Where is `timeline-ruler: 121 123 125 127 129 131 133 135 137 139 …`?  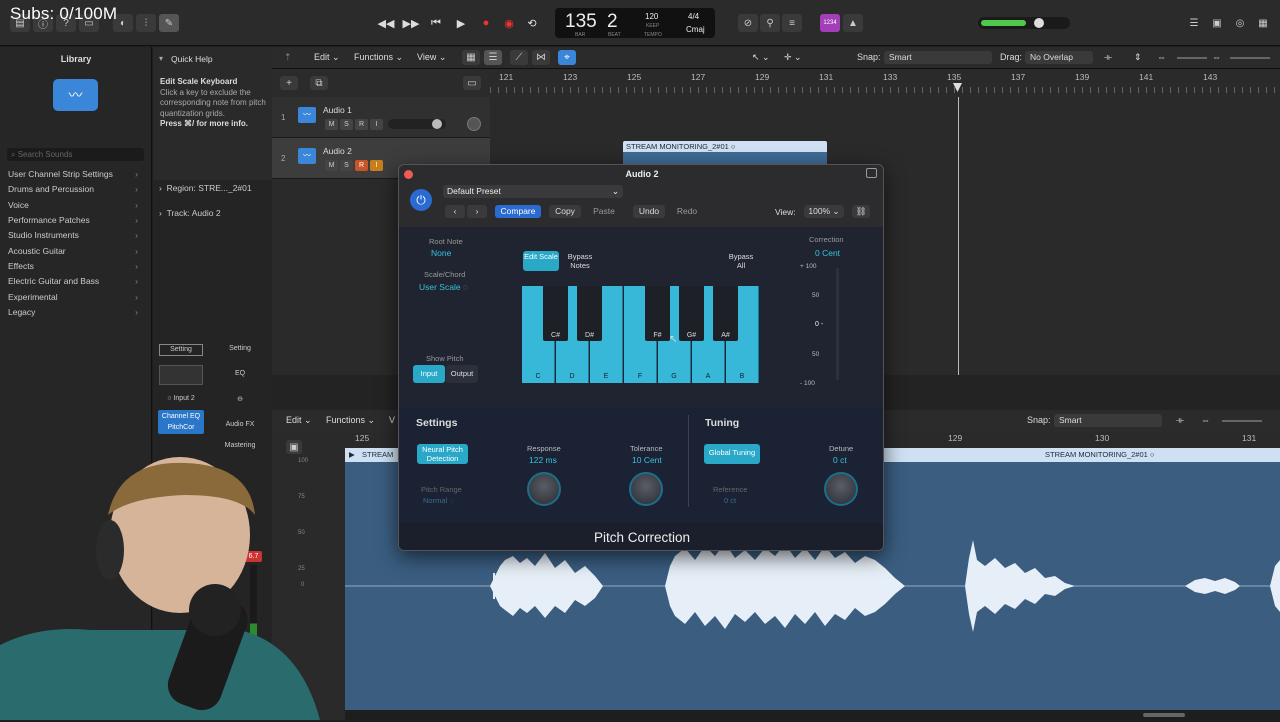
timeline-ruler: 121 123 125 127 129 131 133 135 137 139 … is located at coordinates (885, 83).